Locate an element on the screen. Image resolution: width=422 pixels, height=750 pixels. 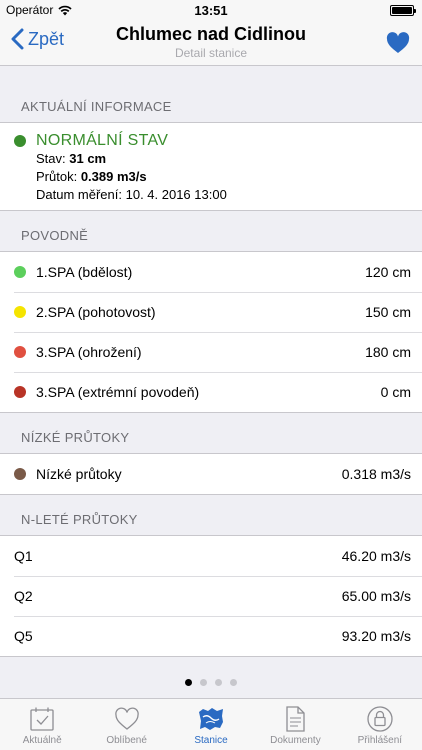
tab-aktualne: Aktuálně is located at coordinates (42, 724).